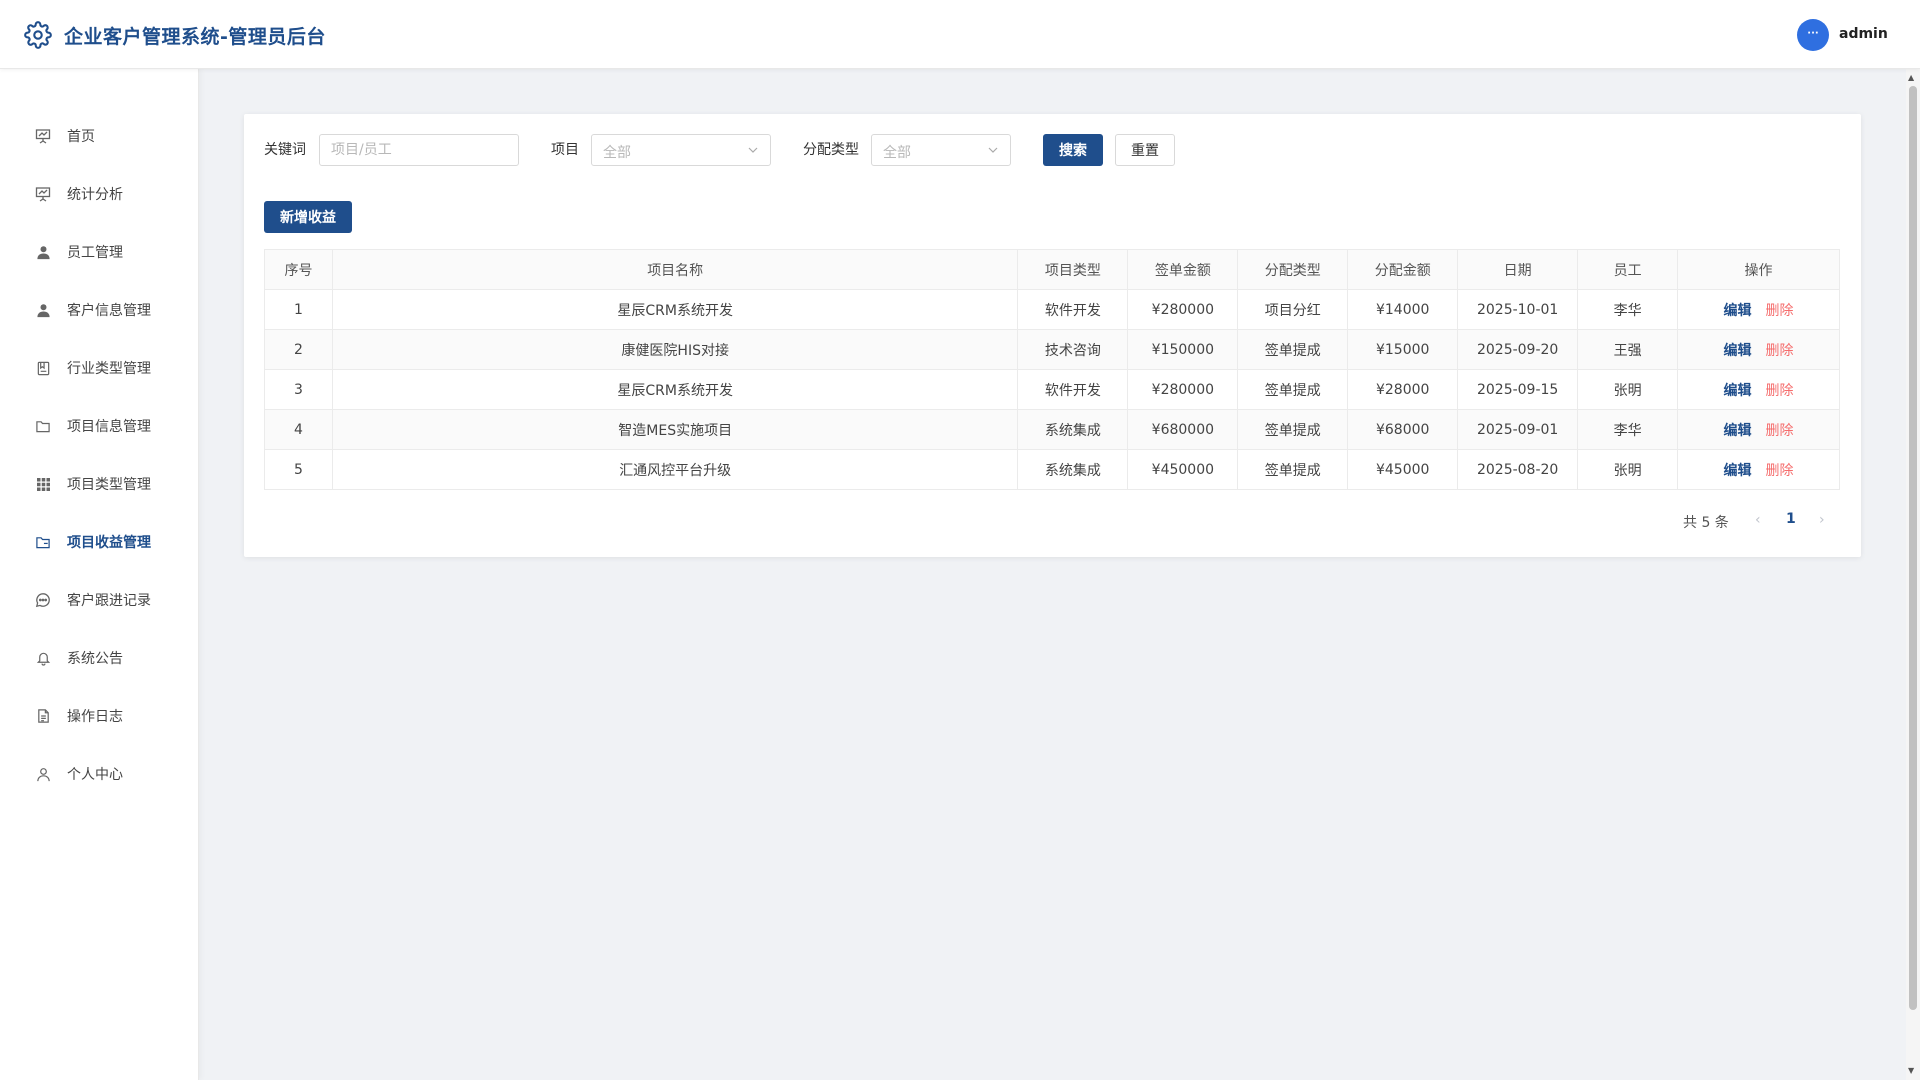 The height and width of the screenshot is (1080, 1920). What do you see at coordinates (99, 426) in the screenshot?
I see `sidebar-item-projects: 项目信息管理` at bounding box center [99, 426].